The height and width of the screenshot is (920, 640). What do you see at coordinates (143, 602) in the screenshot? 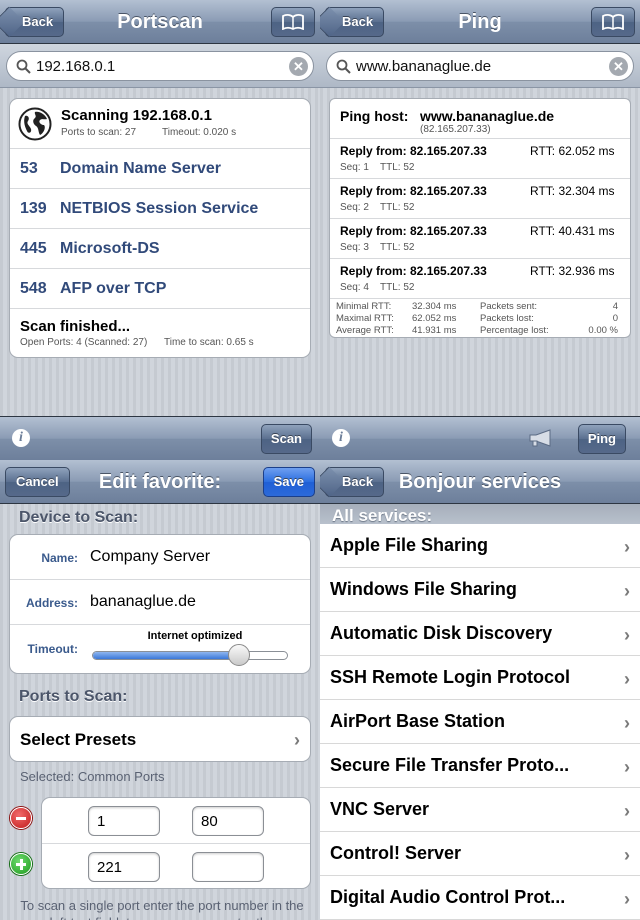
I see `address-field: bananaglue.de` at bounding box center [143, 602].